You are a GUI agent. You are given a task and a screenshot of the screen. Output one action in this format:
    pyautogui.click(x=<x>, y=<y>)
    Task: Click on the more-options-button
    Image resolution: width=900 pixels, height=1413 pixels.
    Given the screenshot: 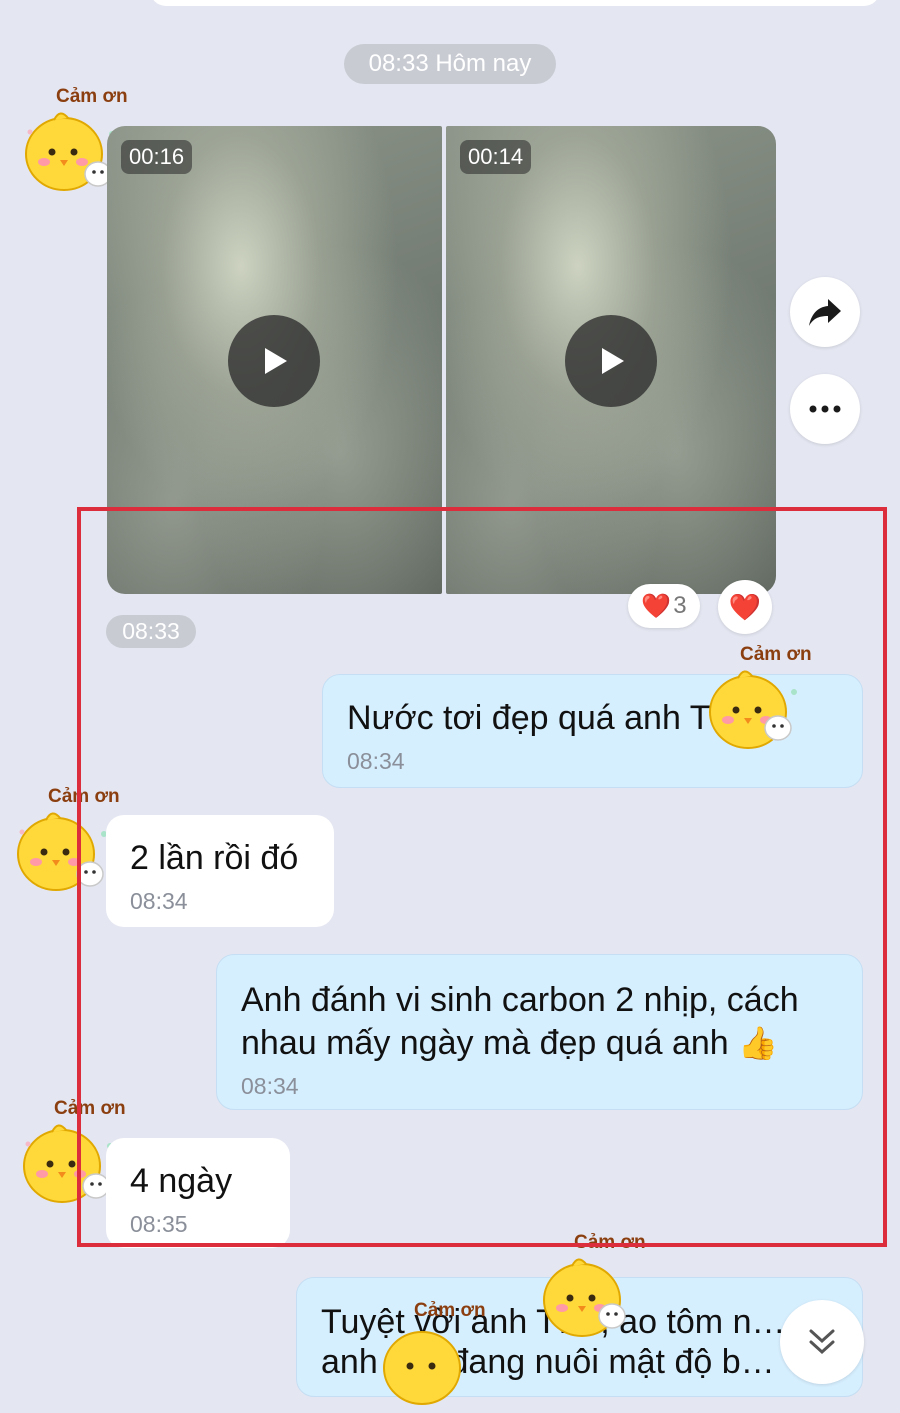 What is the action you would take?
    pyautogui.click(x=825, y=409)
    